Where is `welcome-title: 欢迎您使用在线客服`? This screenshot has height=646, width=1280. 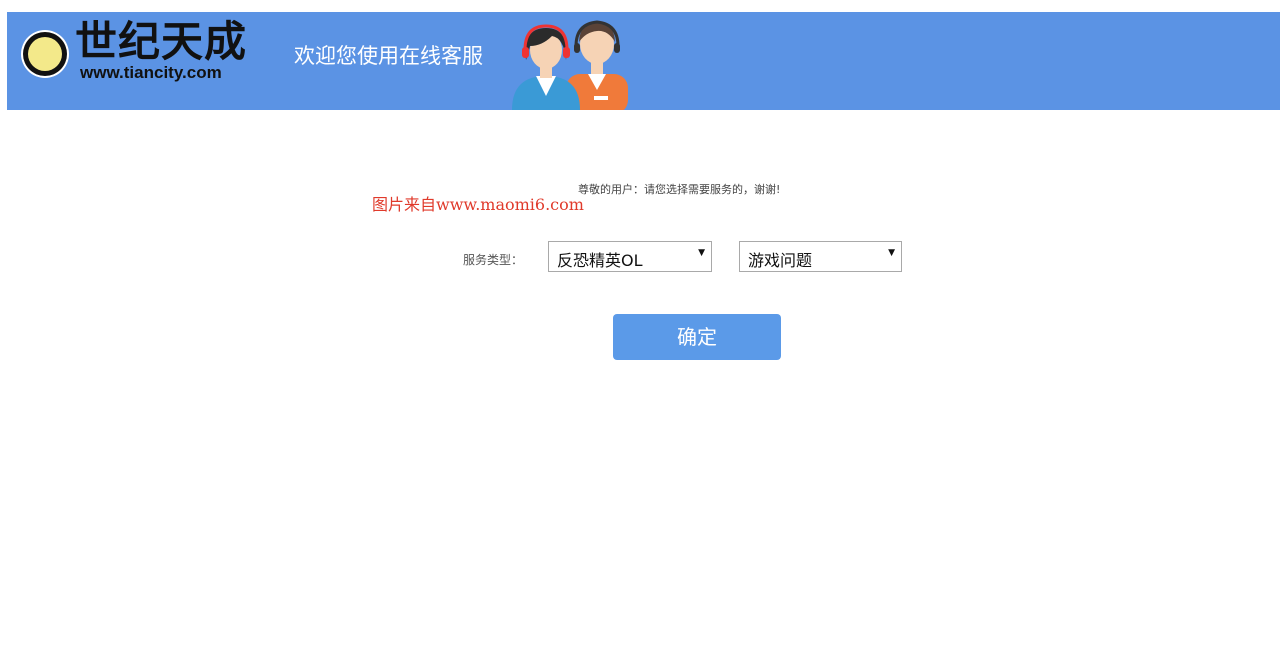
welcome-title: 欢迎您使用在线客服 is located at coordinates (388, 56).